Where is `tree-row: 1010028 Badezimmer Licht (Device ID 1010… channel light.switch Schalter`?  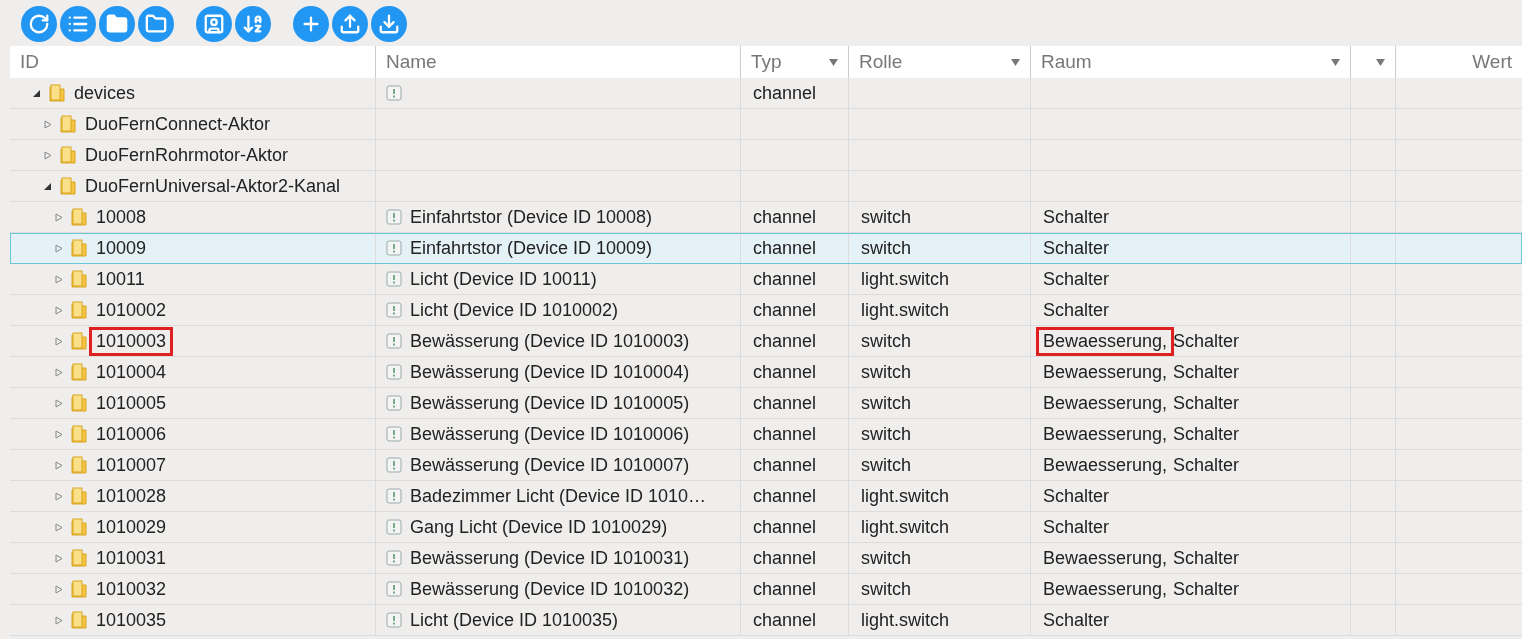
tree-row: 1010028 Badezimmer Licht (Device ID 1010… channel light.switch Schalter is located at coordinates (766, 496).